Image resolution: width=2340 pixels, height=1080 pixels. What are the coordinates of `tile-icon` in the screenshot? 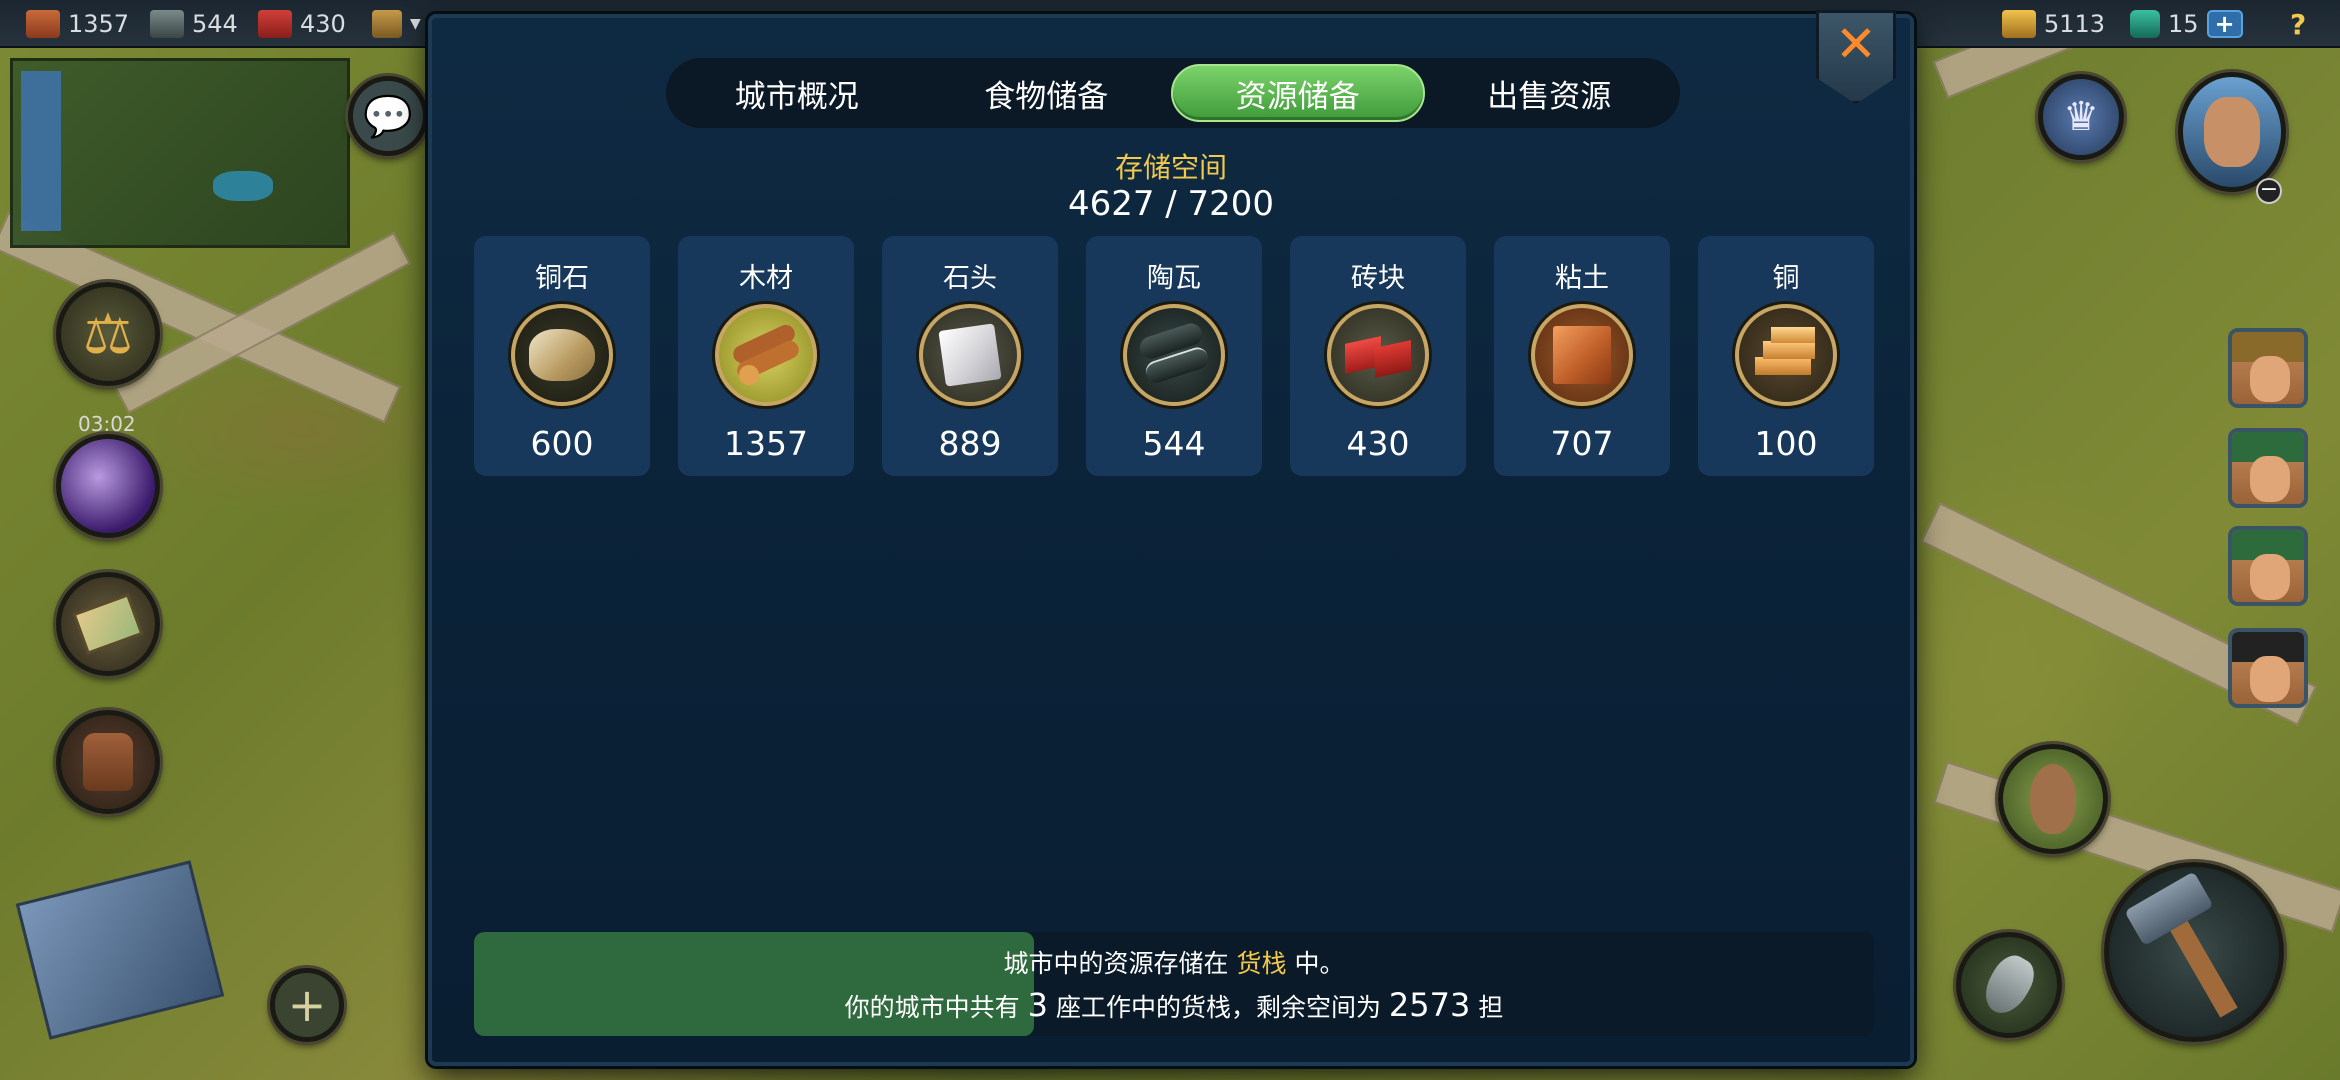 It's located at (1174, 355).